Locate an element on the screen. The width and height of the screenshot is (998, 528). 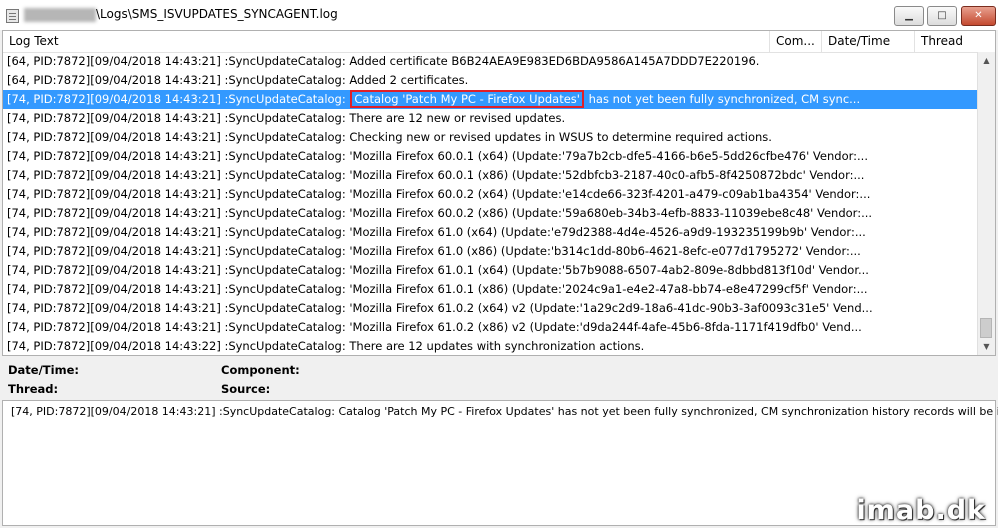
scroll-thumb is located at coordinates (986, 328).